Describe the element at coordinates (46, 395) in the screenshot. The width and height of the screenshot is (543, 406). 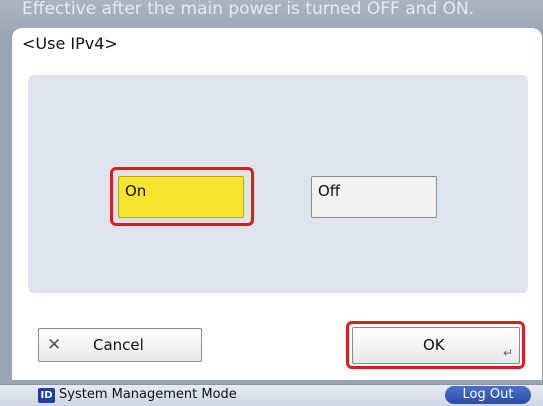
I see `id-icon: ID` at that location.